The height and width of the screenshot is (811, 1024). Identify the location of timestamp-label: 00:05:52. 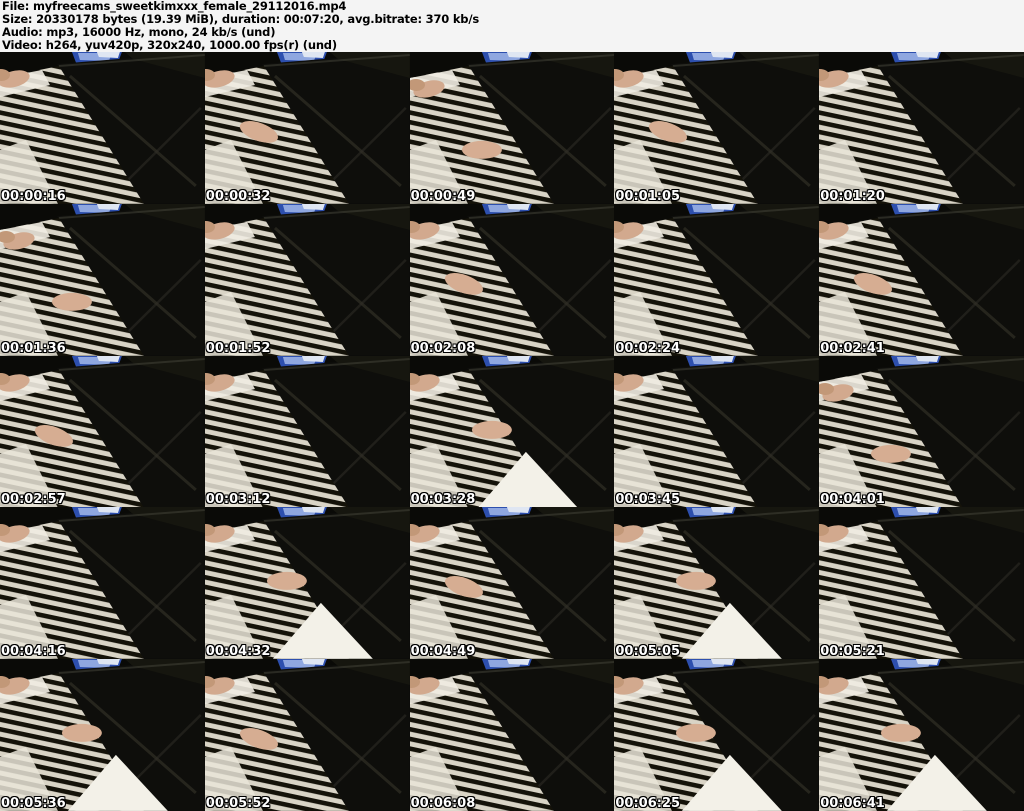
(238, 803).